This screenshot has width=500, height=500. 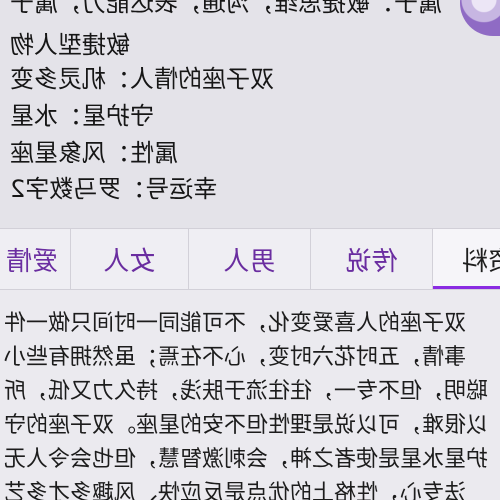 I want to click on tab-profile: 资料, so click(x=466, y=259).